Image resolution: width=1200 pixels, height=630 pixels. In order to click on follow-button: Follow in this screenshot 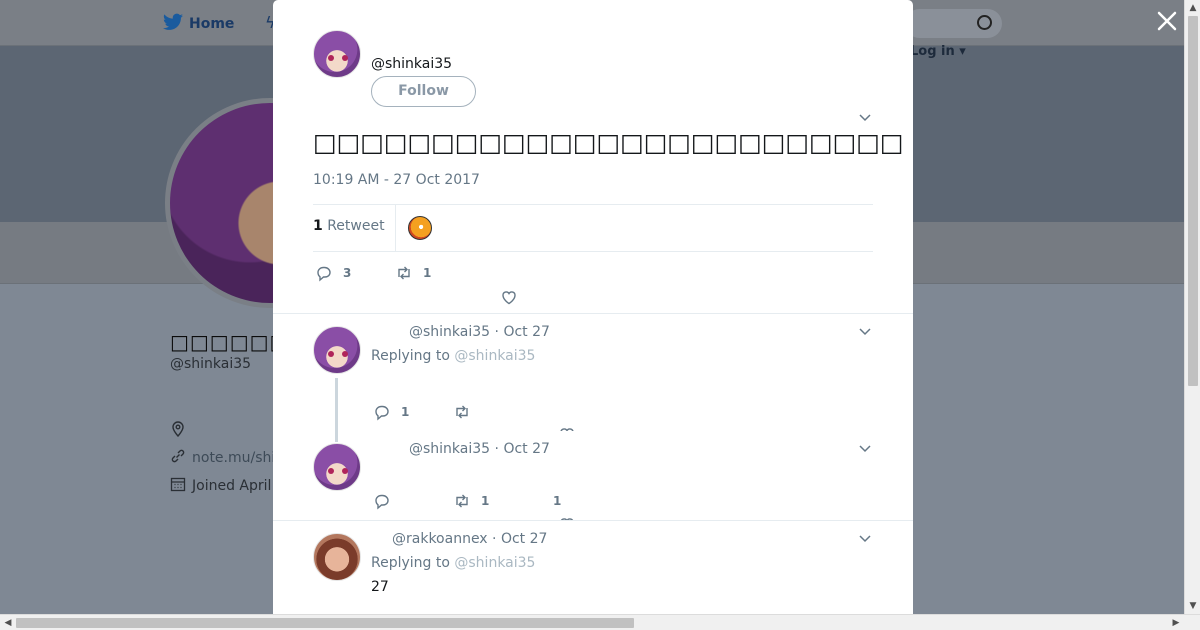, I will do `click(423, 91)`.